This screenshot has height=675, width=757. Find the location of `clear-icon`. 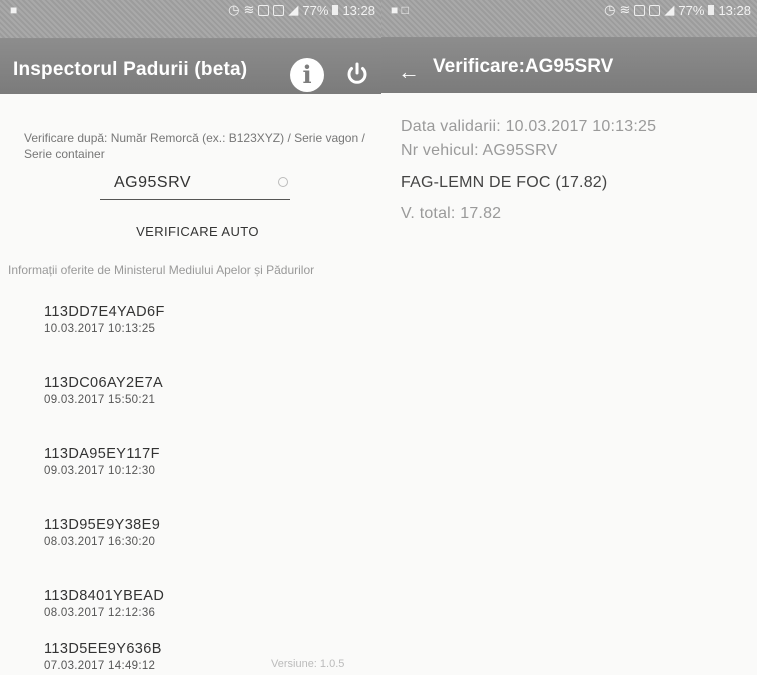

clear-icon is located at coordinates (283, 182).